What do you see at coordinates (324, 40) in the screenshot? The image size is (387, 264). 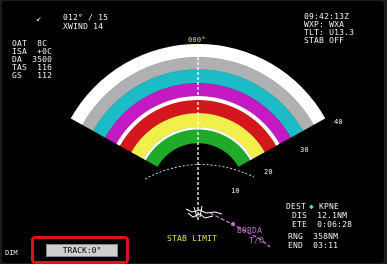 I see `stab-status: STAB OFF` at bounding box center [324, 40].